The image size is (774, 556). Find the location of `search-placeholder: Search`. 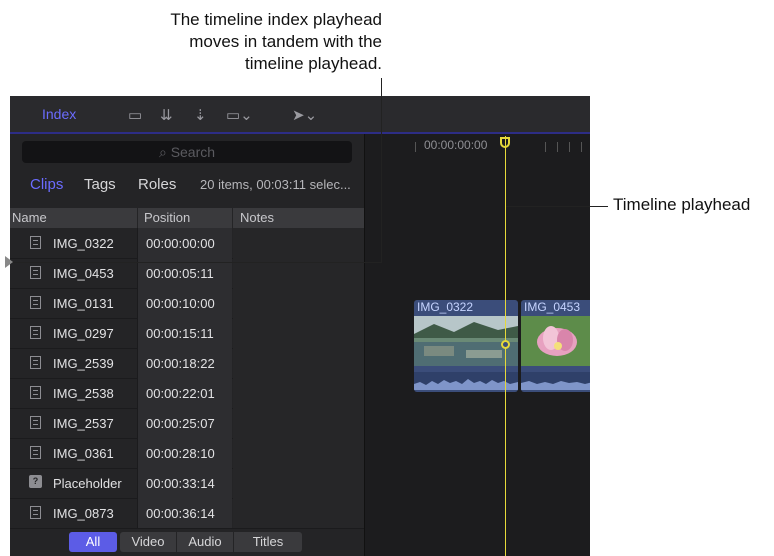

search-placeholder: Search is located at coordinates (193, 152).